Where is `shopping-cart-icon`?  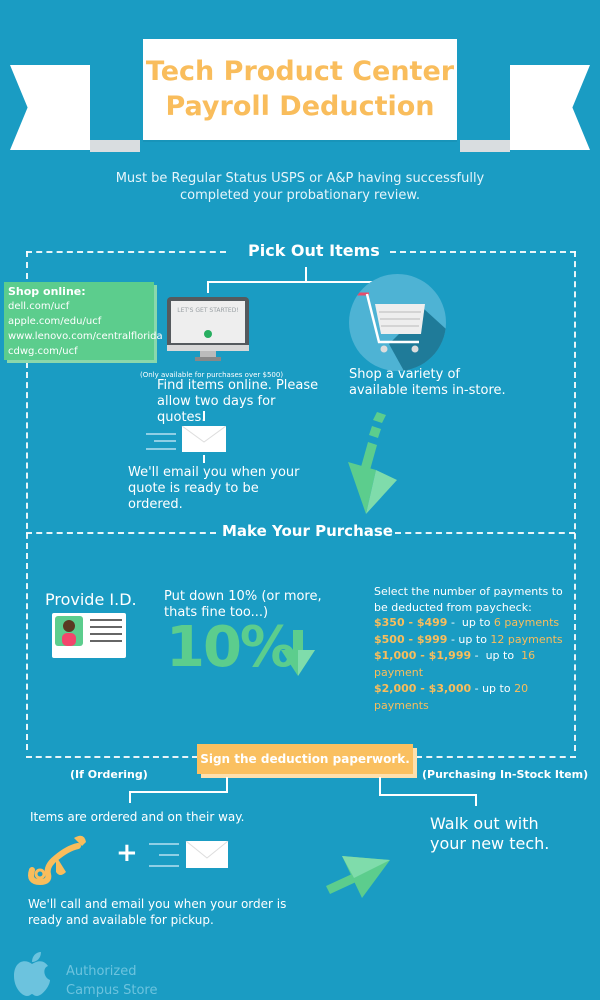 shopping-cart-icon is located at coordinates (397, 322).